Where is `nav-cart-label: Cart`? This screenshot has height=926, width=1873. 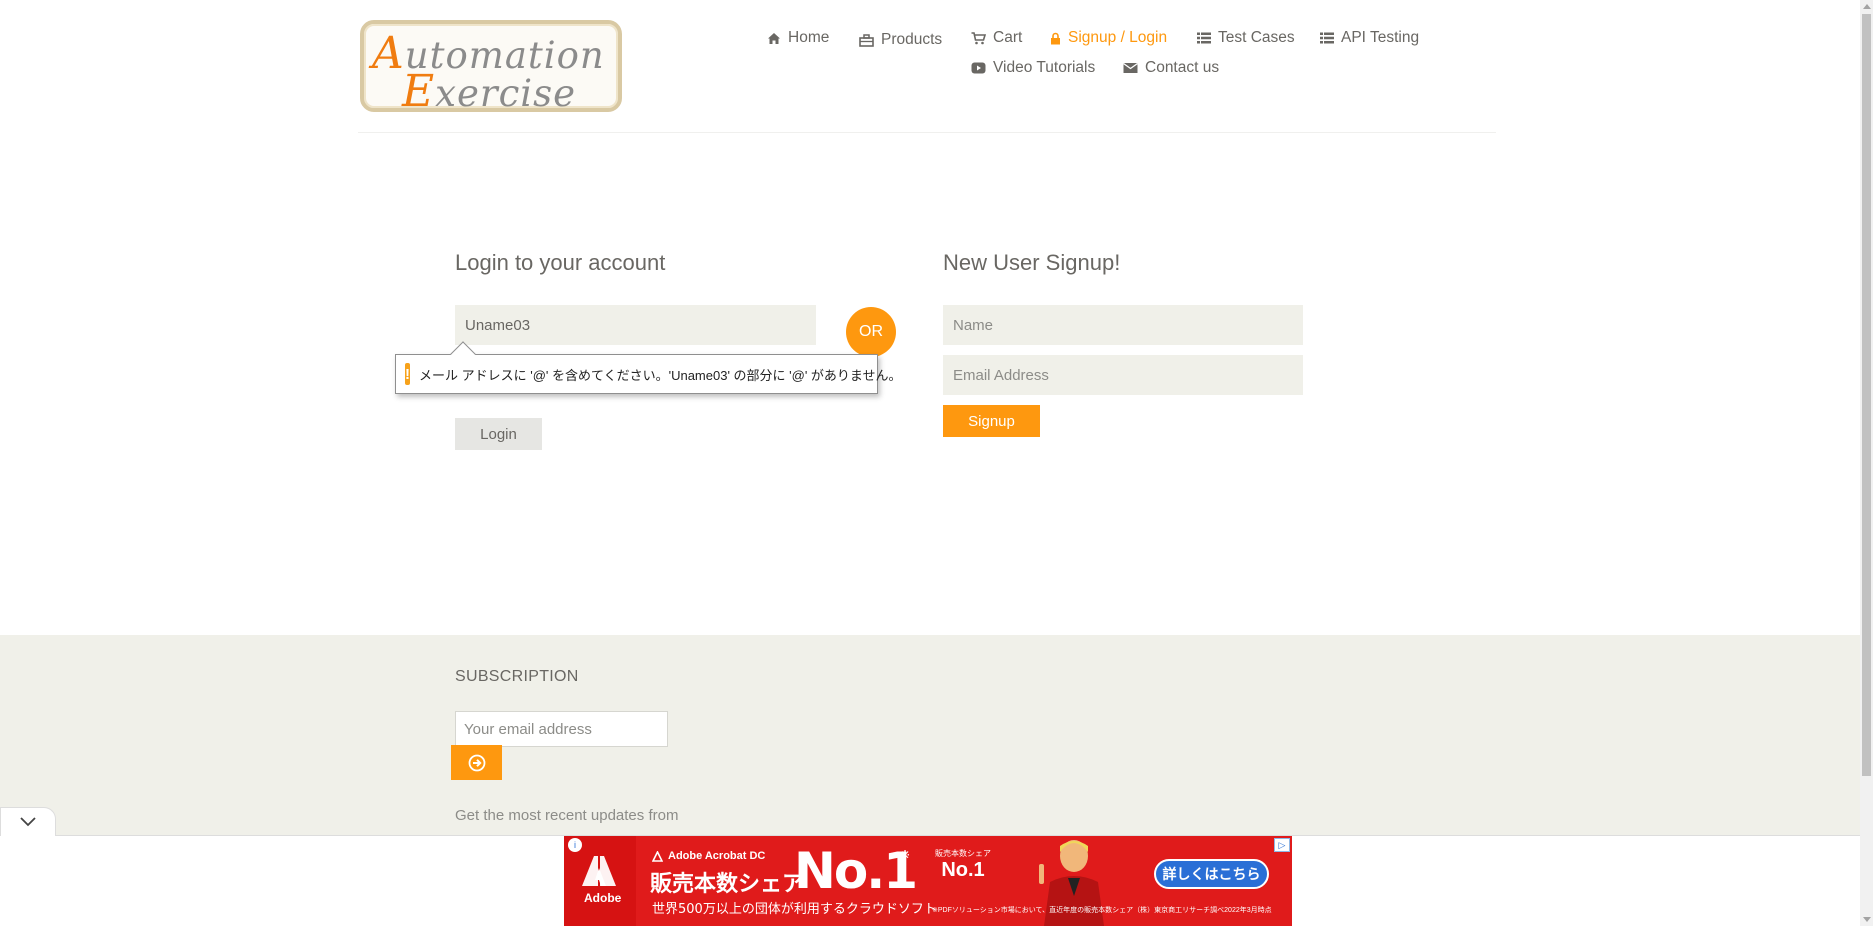 nav-cart-label: Cart is located at coordinates (1008, 37).